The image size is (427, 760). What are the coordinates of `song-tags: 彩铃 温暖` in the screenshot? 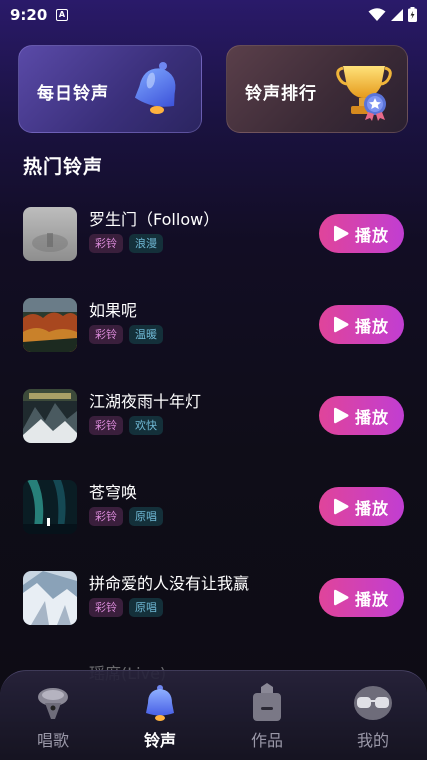 It's located at (126, 334).